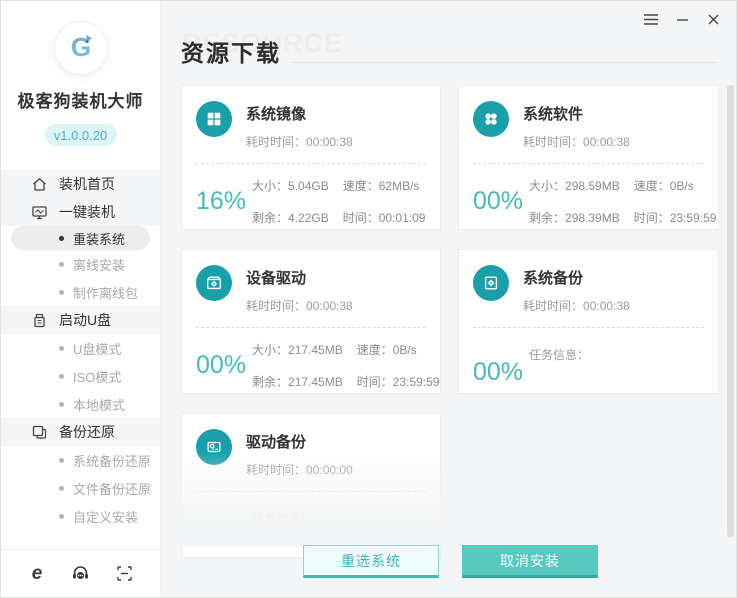 This screenshot has height=598, width=737. I want to click on sidebar-item-onekey-install: 一键装机, so click(80, 212).